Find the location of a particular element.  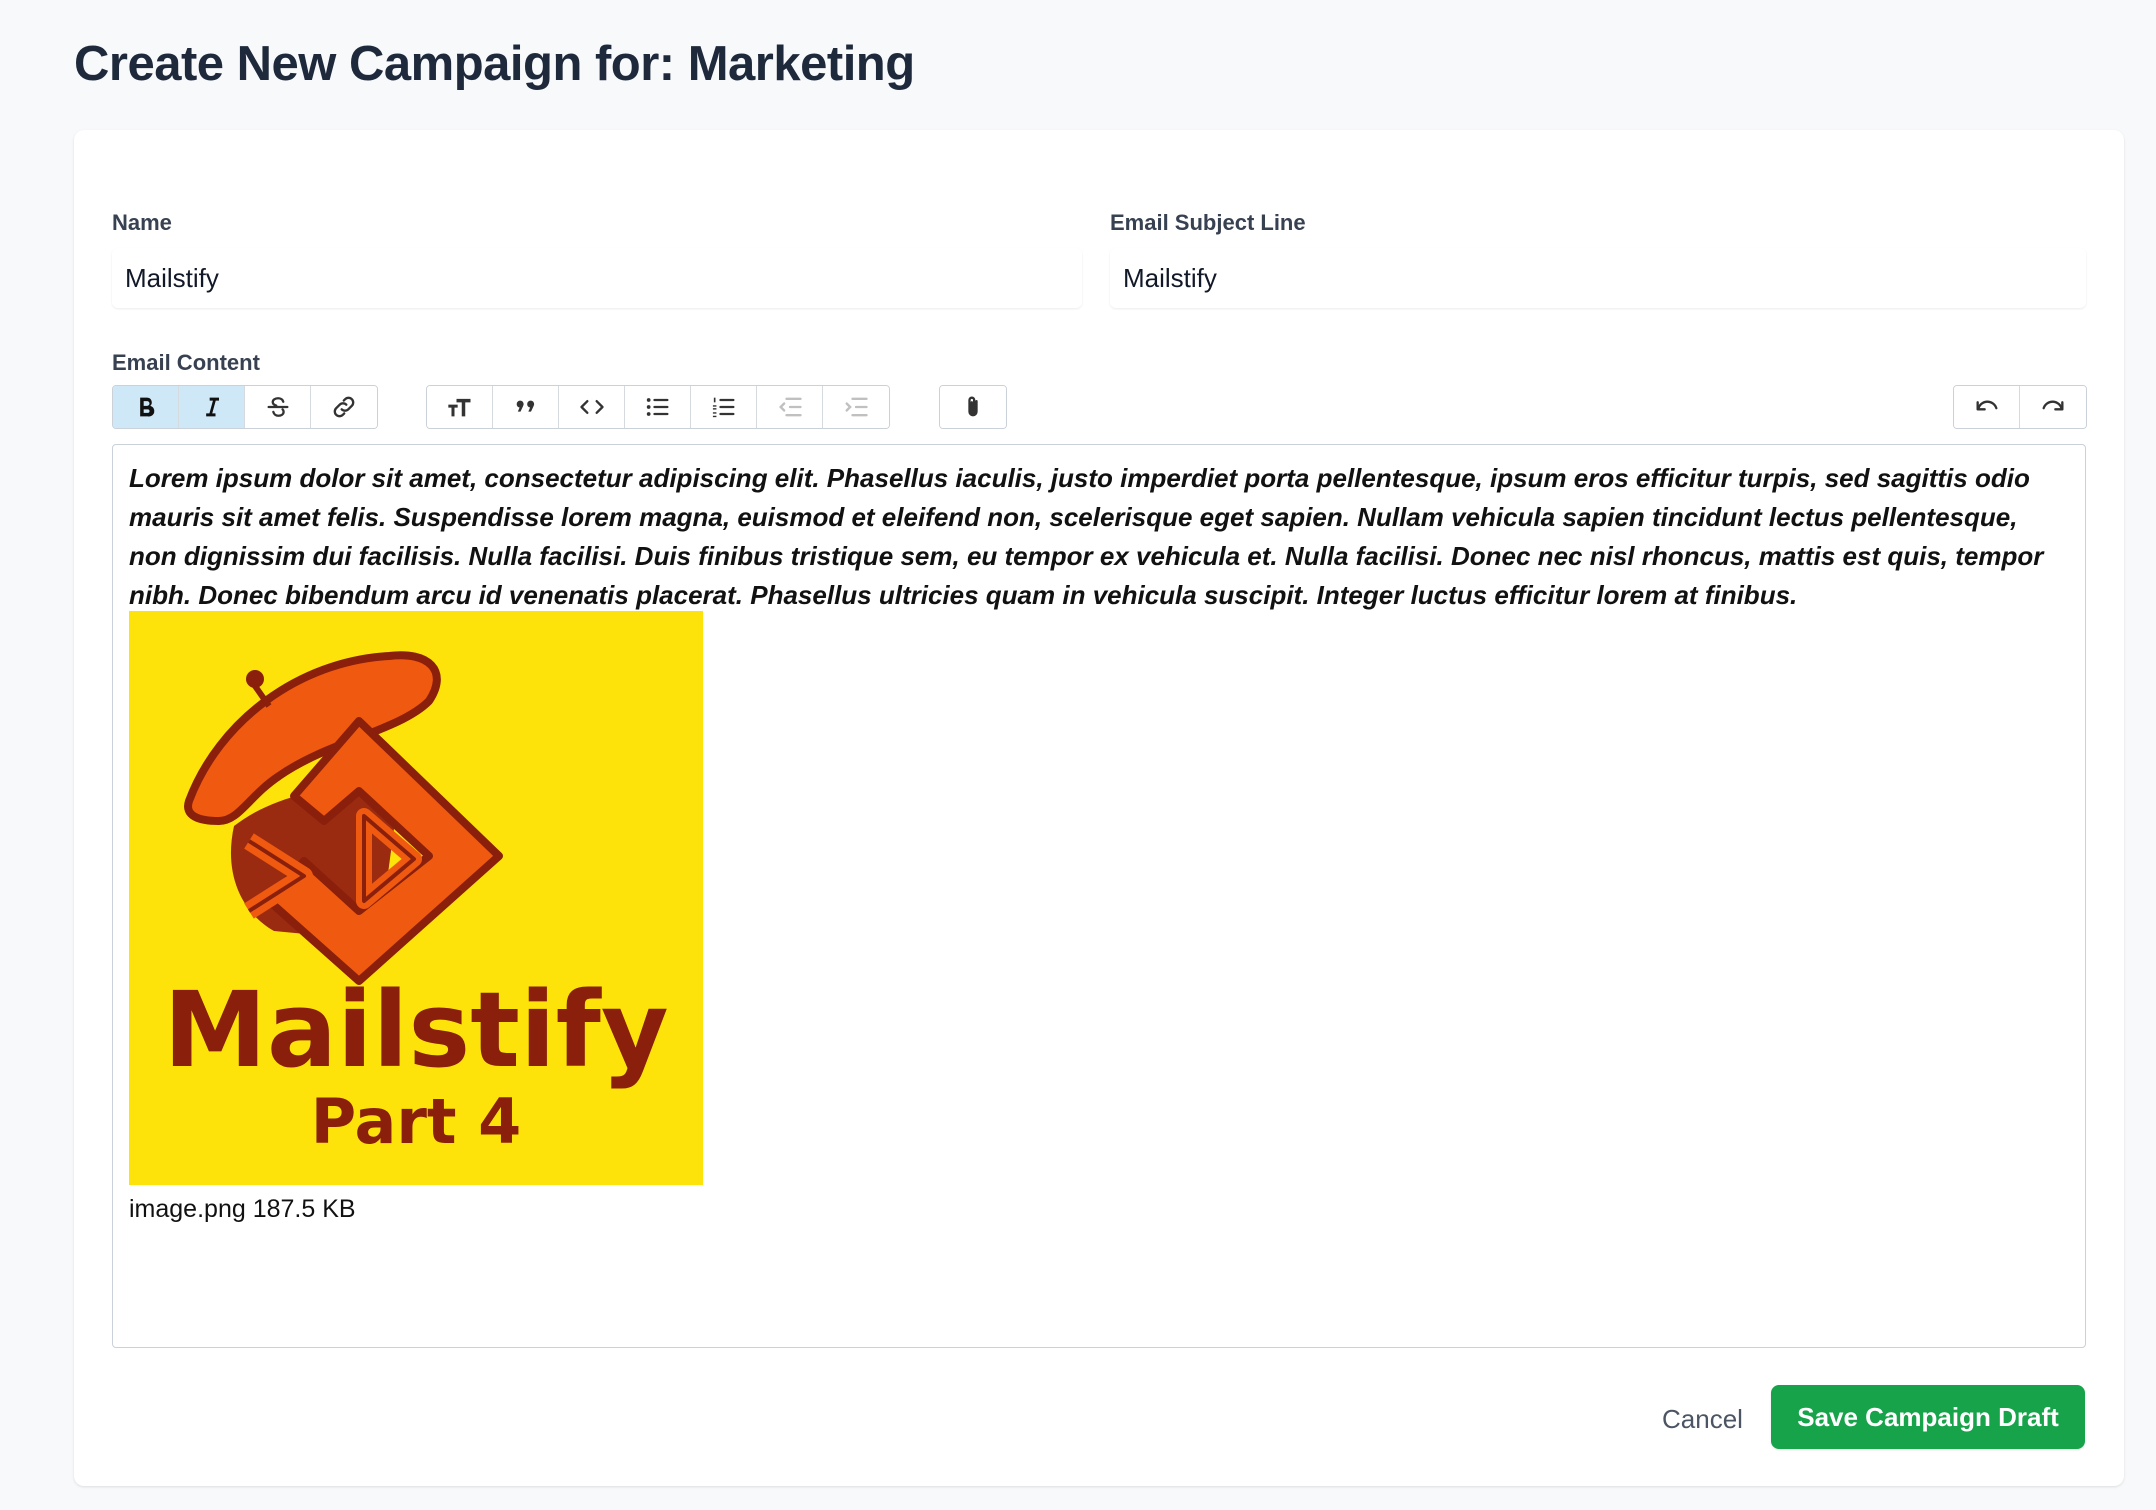

quote-button is located at coordinates (526, 407).